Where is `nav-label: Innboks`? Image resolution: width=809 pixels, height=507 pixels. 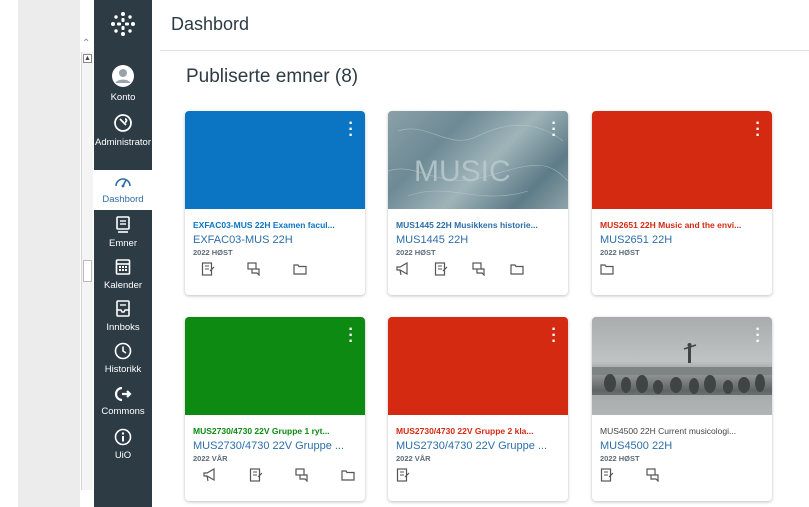 nav-label: Innboks is located at coordinates (123, 327).